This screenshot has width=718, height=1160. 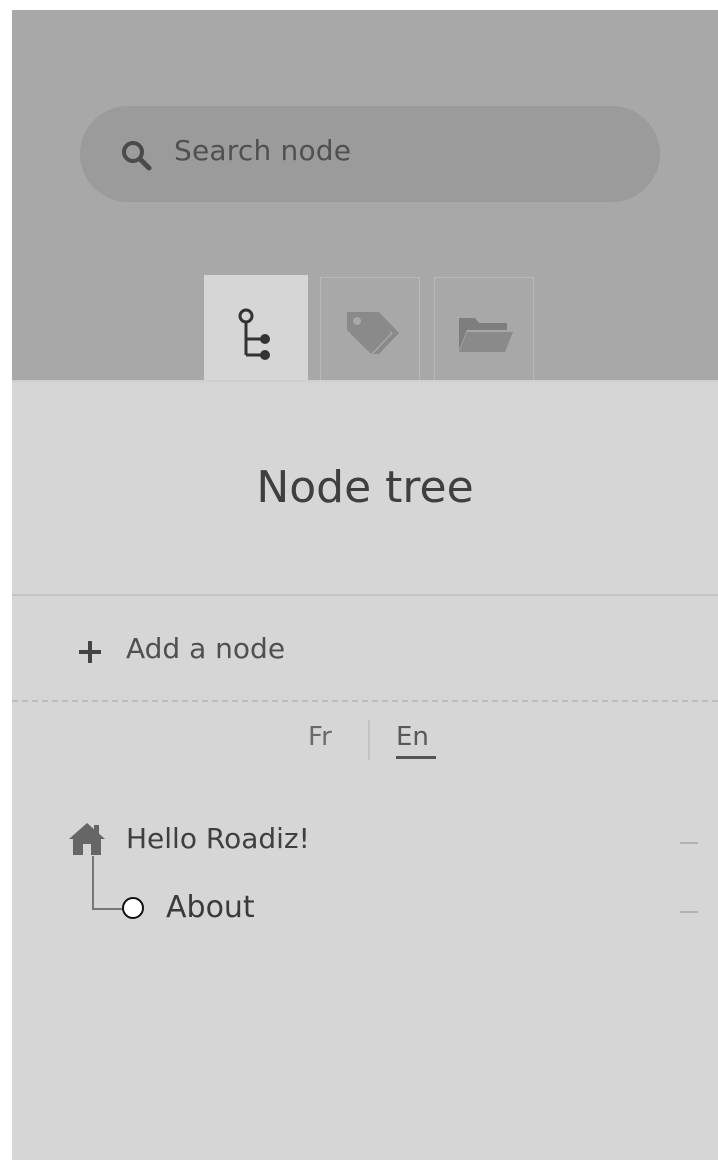 I want to click on lang-separator, so click(x=369, y=740).